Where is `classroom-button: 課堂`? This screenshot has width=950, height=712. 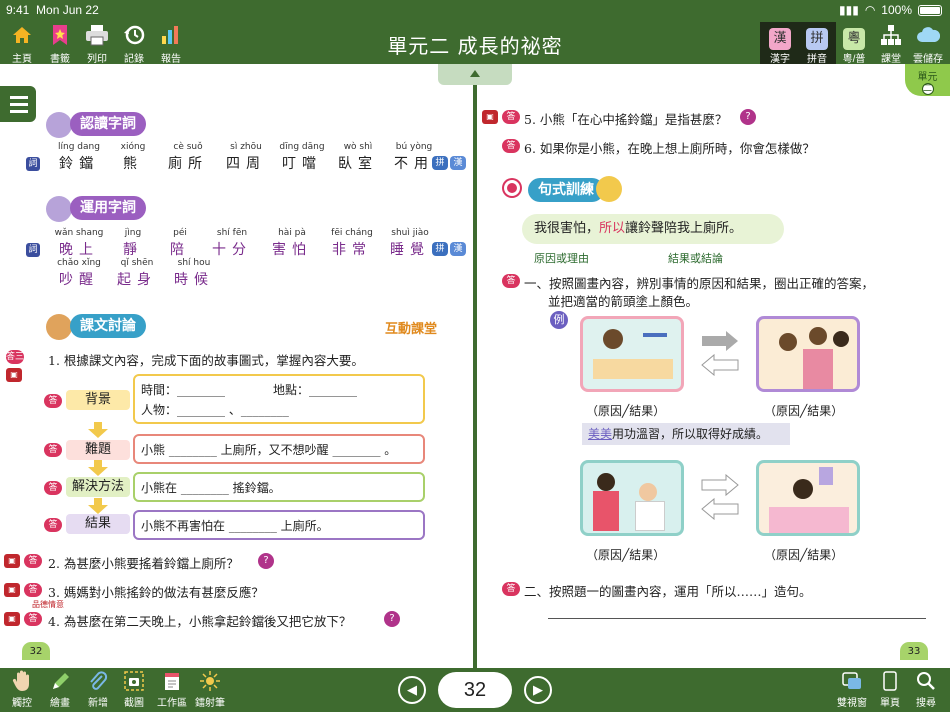
classroom-button: 課堂 is located at coordinates (891, 44).